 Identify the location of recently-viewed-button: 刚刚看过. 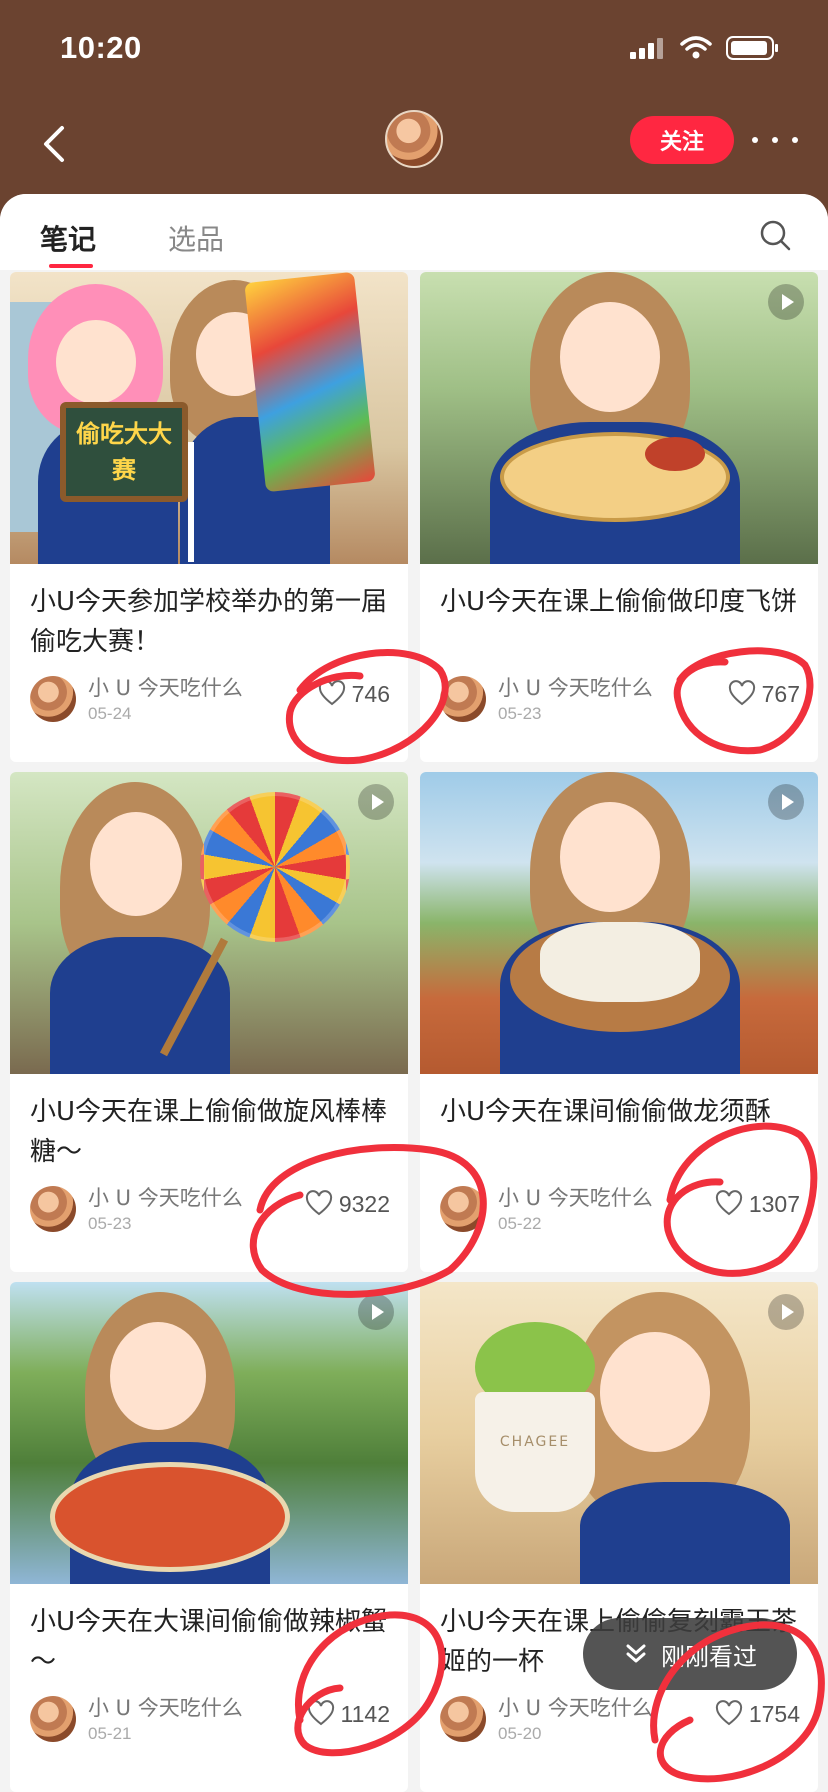
(690, 1654).